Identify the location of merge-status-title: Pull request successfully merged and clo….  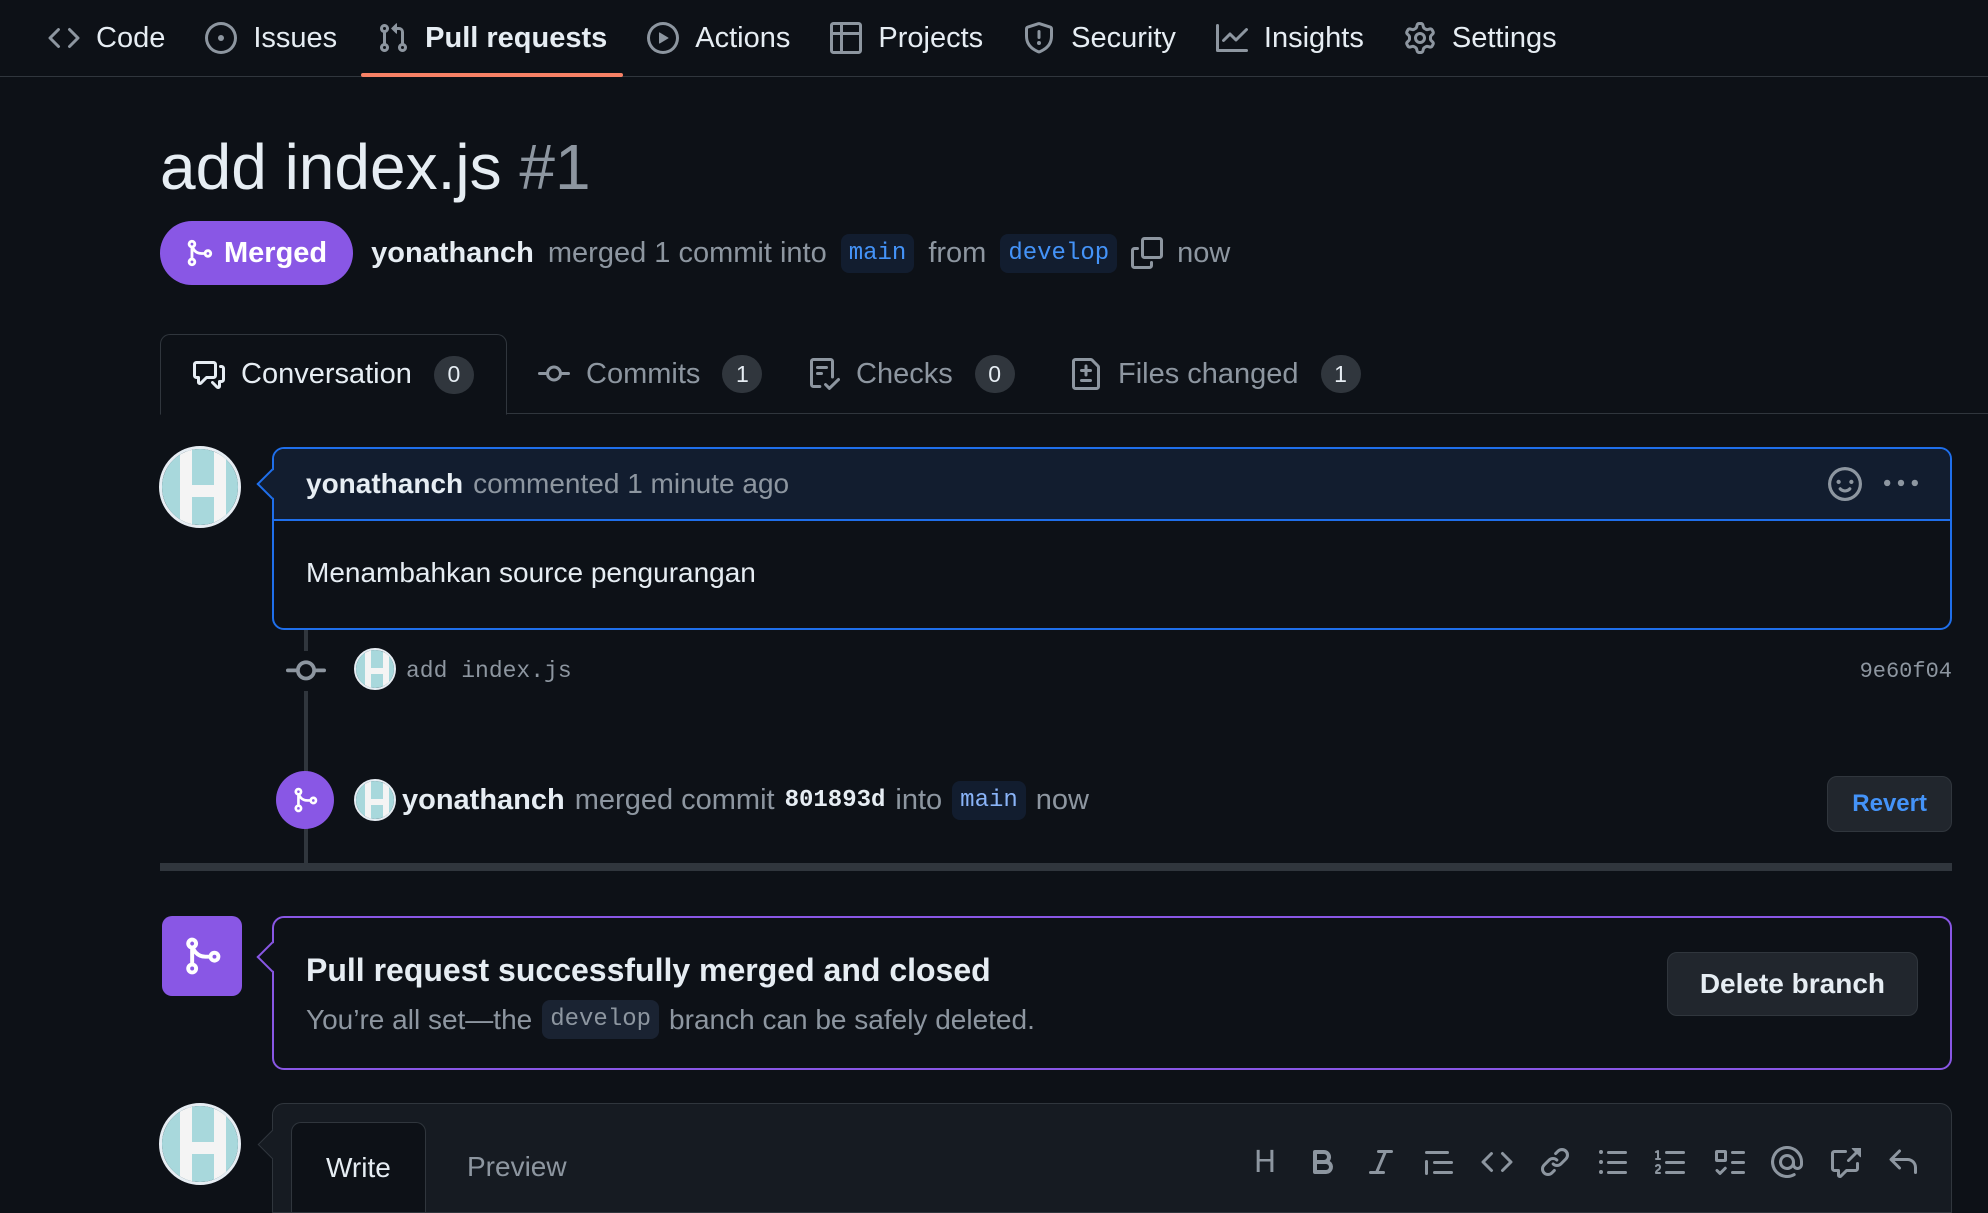
(648, 970).